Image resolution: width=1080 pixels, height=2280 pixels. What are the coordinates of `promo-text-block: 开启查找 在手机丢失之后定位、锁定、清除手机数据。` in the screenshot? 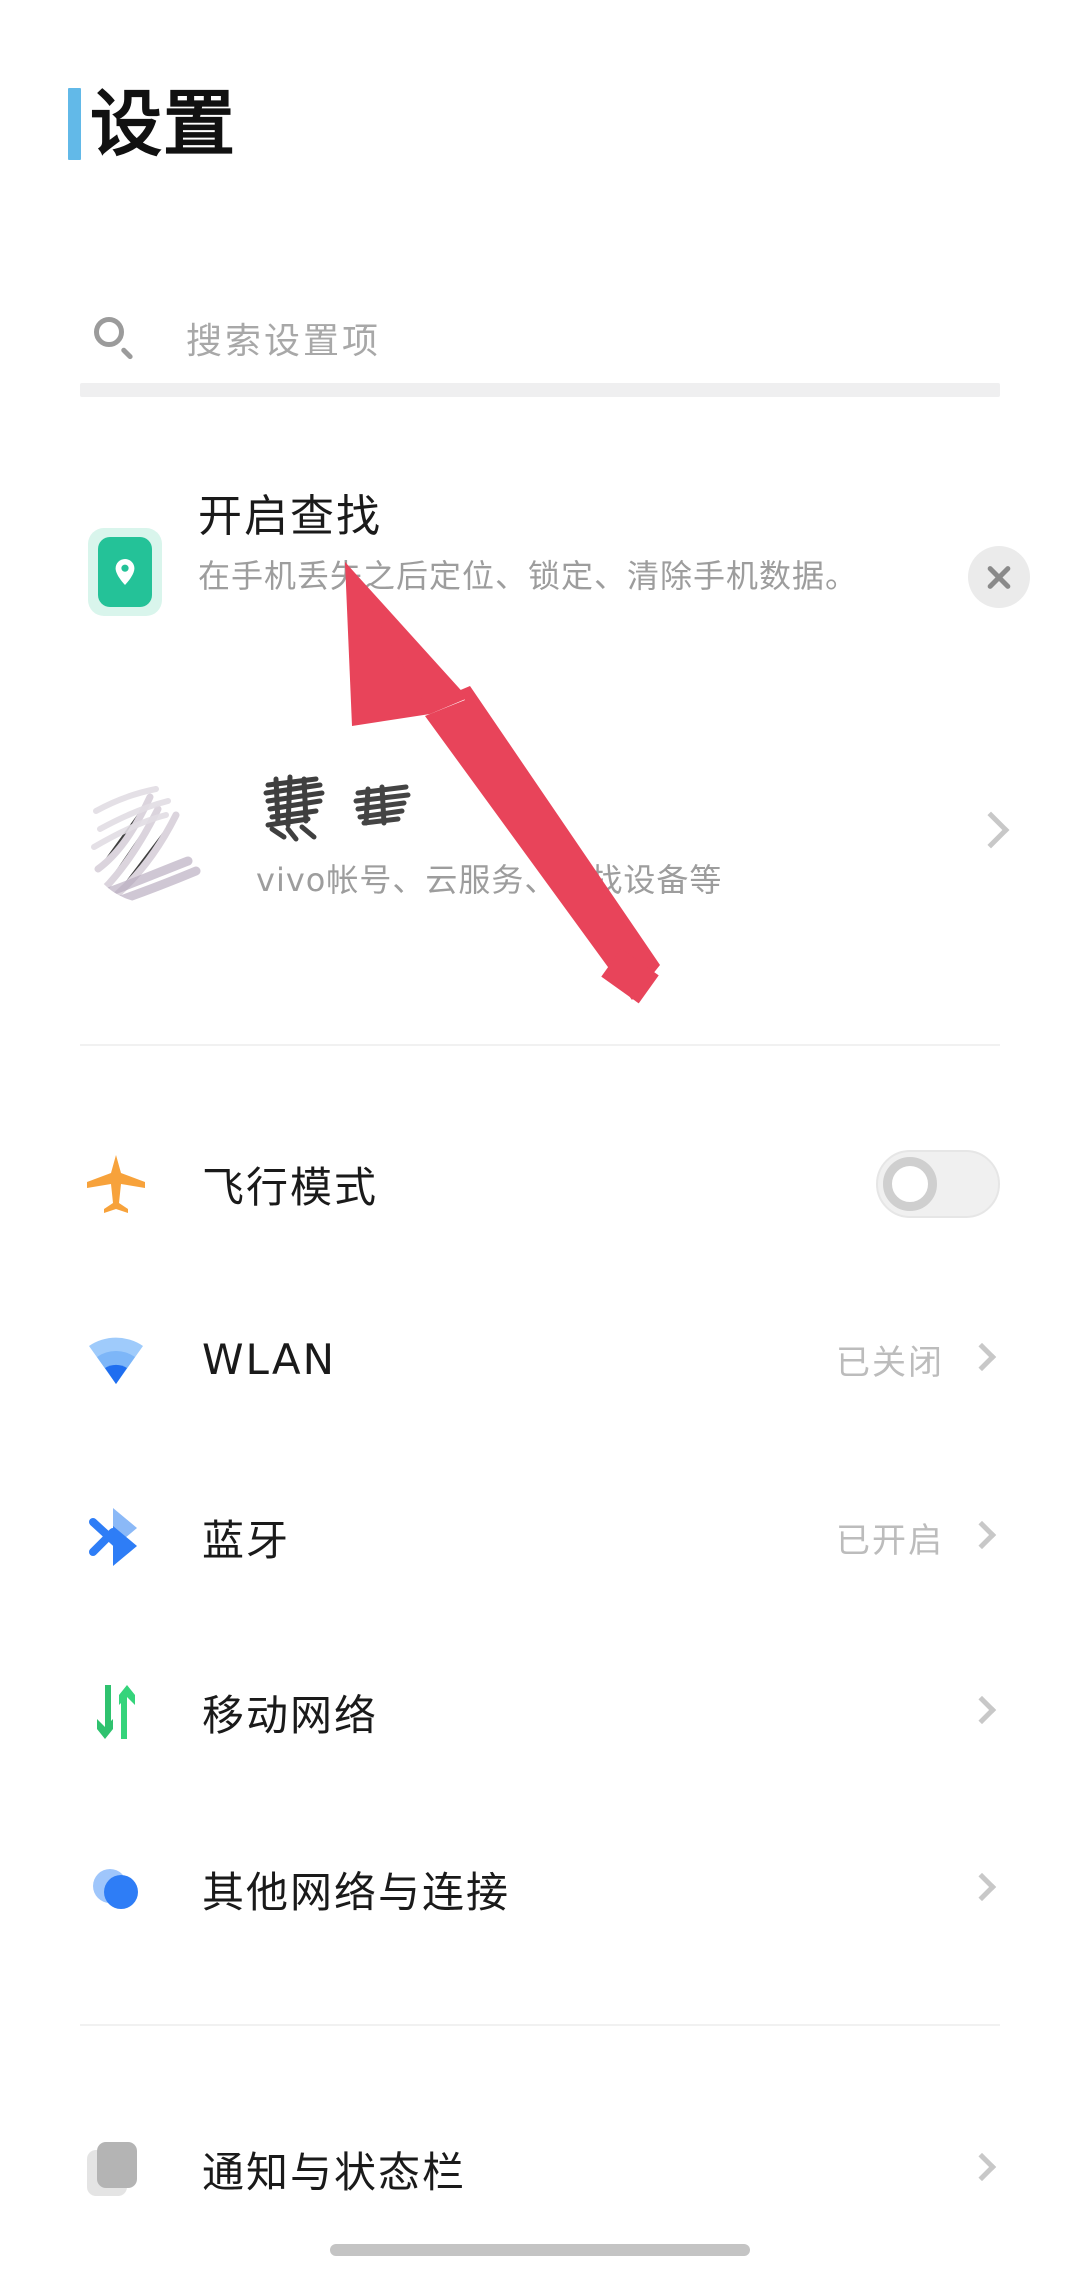 It's located at (548, 545).